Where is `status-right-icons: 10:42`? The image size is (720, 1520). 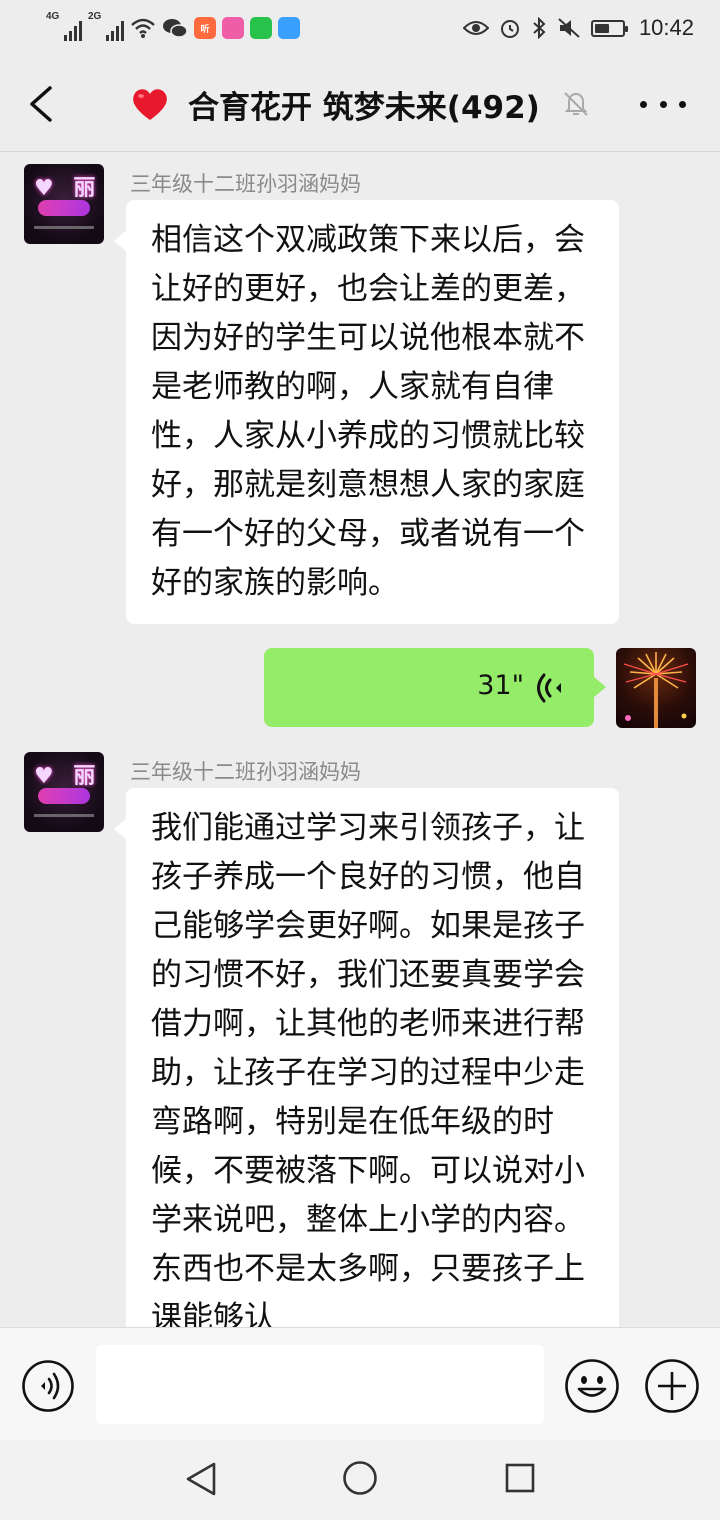 status-right-icons: 10:42 is located at coordinates (578, 28).